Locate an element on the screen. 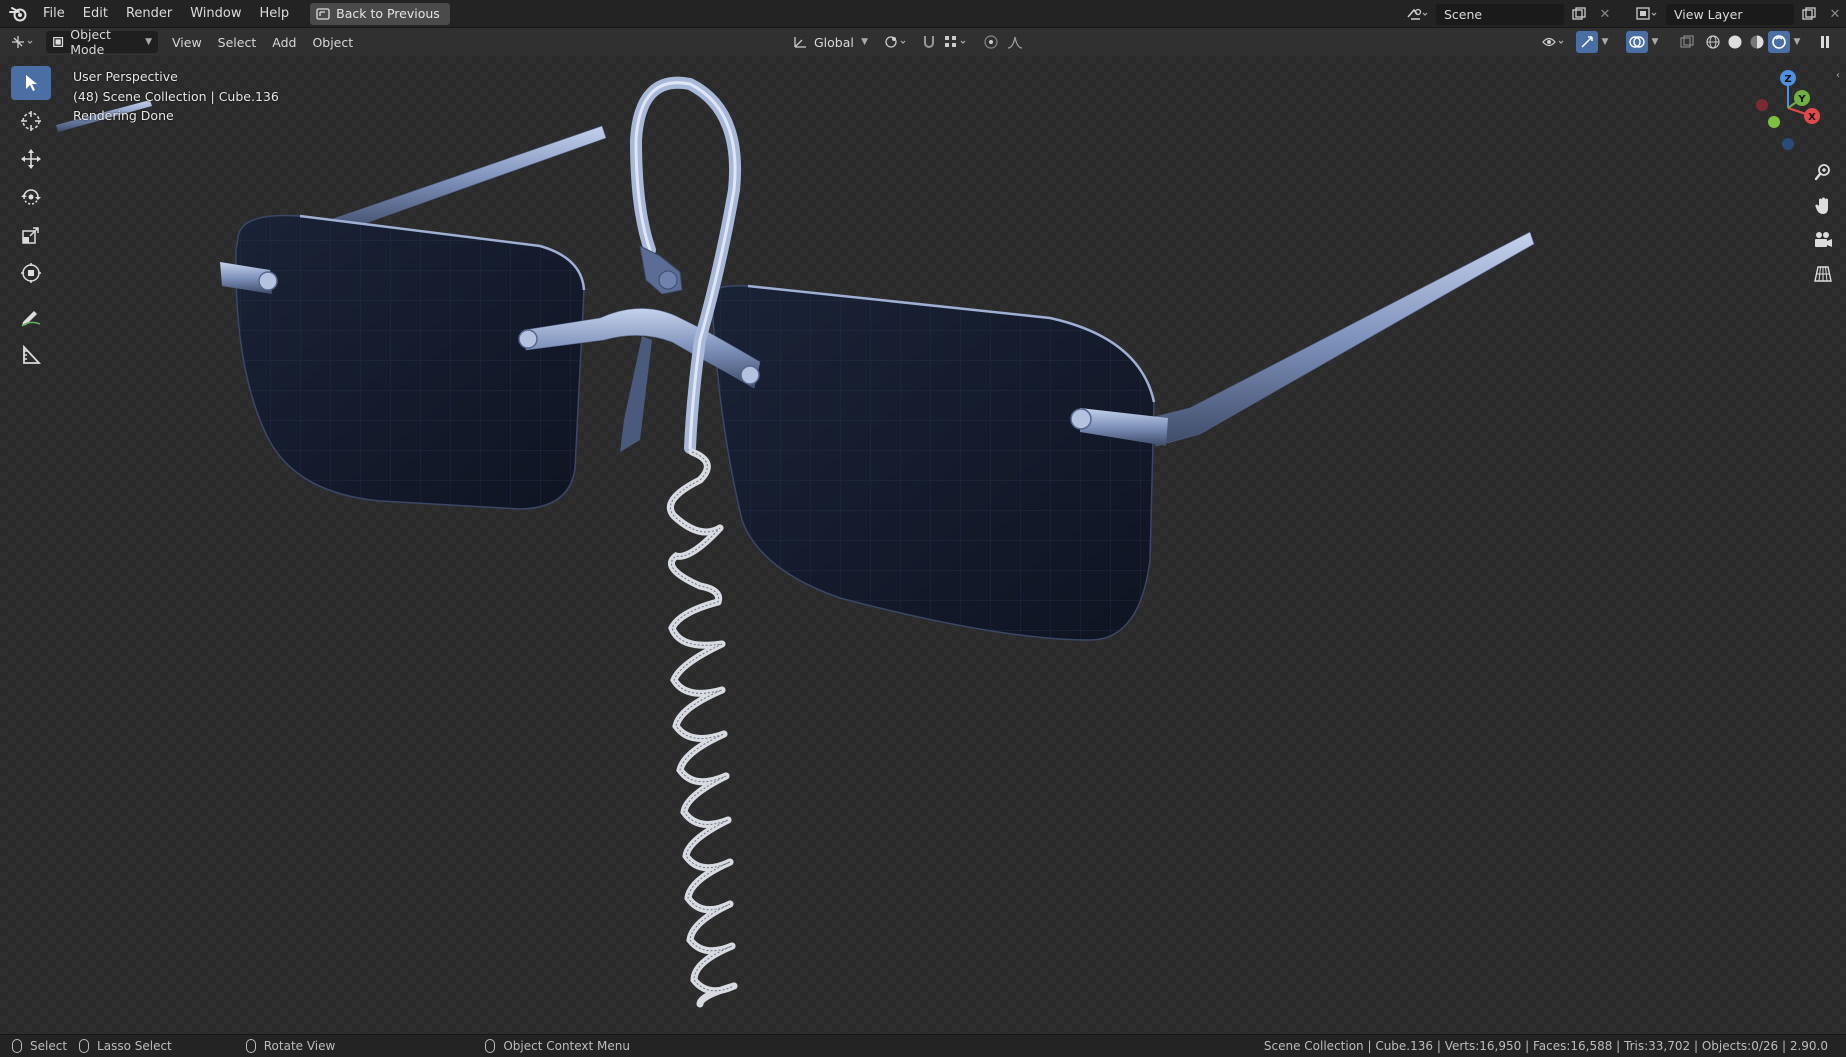 The height and width of the screenshot is (1057, 1846). visibility-selectability-icon is located at coordinates (1555, 42).